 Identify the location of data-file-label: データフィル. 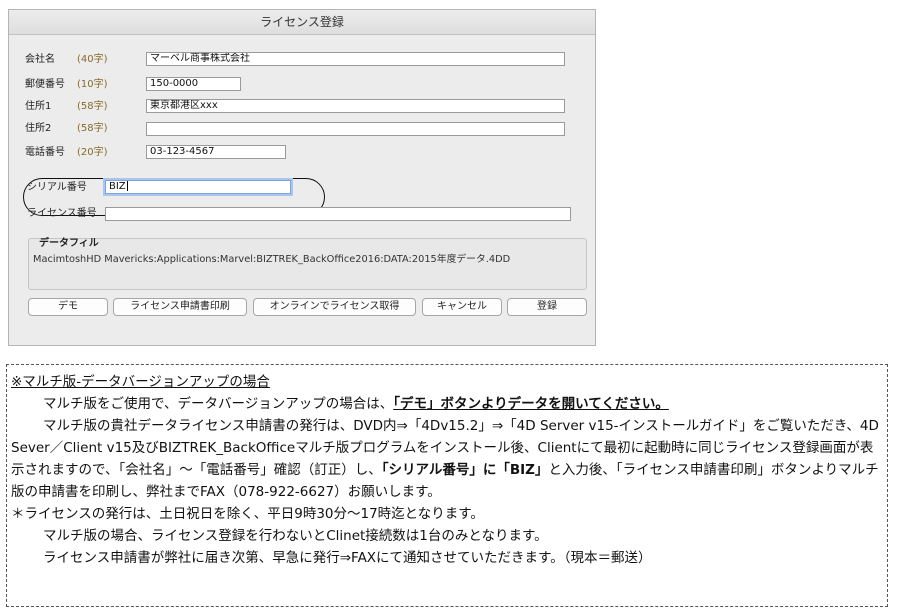
(69, 243).